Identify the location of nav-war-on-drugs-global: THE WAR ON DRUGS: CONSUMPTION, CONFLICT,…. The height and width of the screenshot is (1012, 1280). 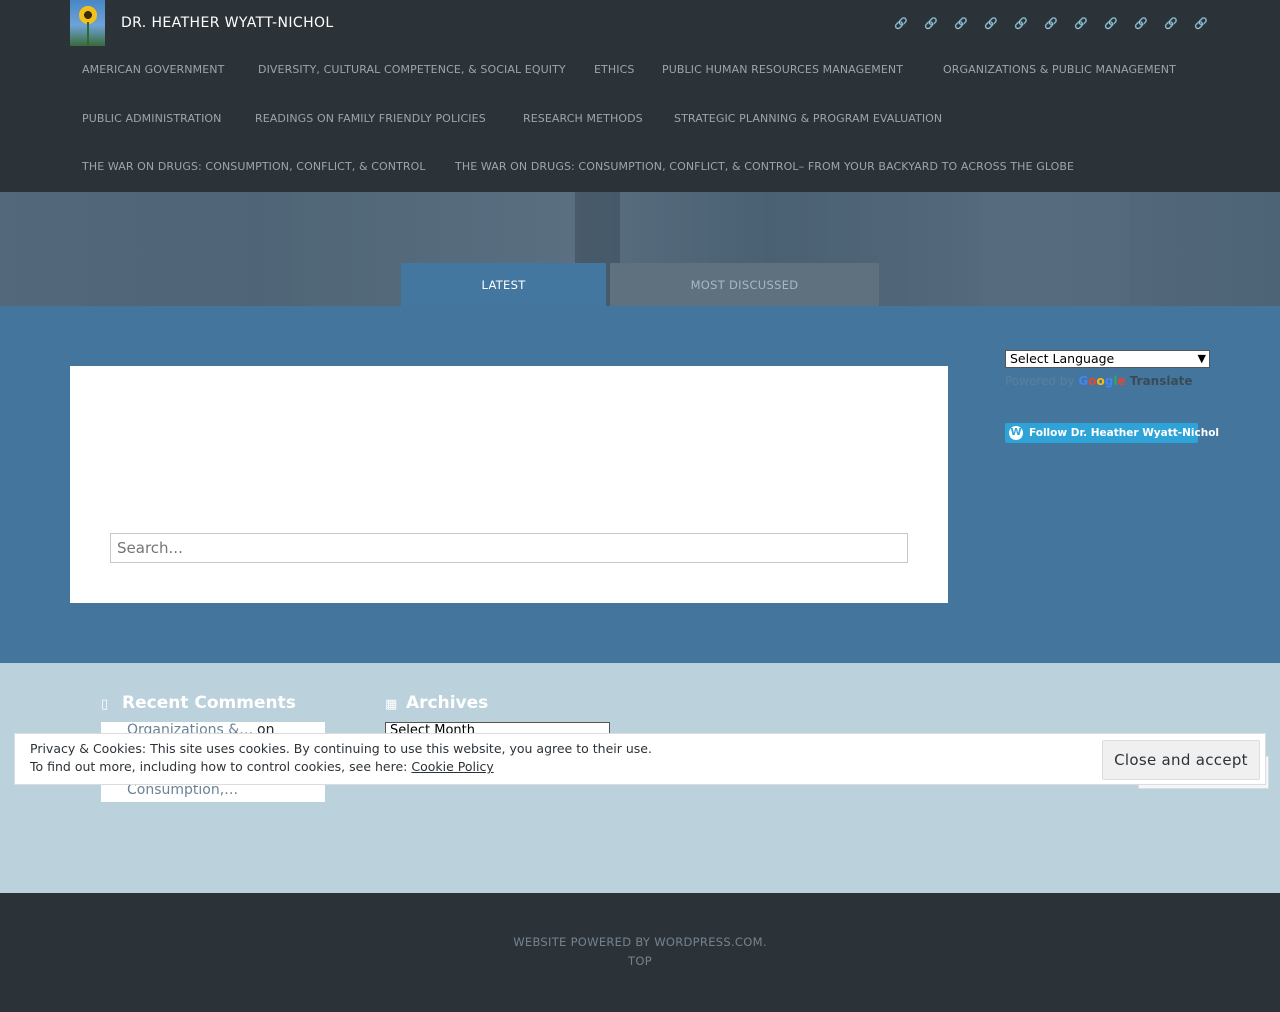
(764, 166).